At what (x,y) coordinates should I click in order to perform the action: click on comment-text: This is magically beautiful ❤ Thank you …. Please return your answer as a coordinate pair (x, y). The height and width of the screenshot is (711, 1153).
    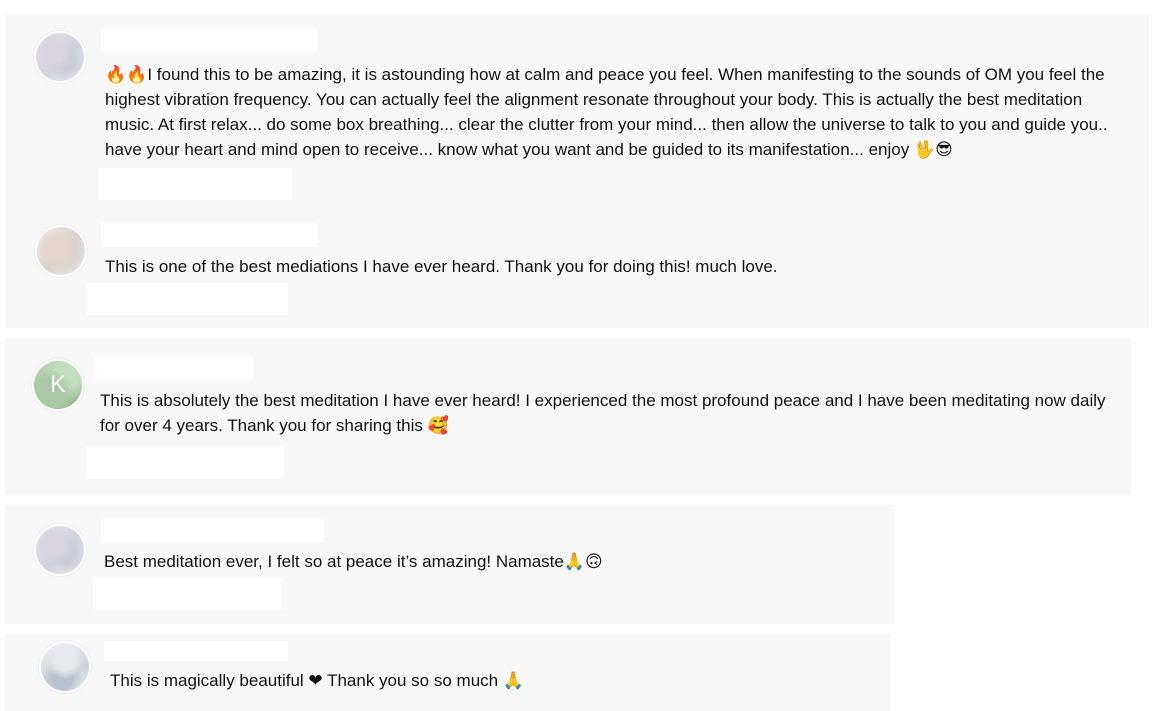
    Looking at the image, I should click on (317, 680).